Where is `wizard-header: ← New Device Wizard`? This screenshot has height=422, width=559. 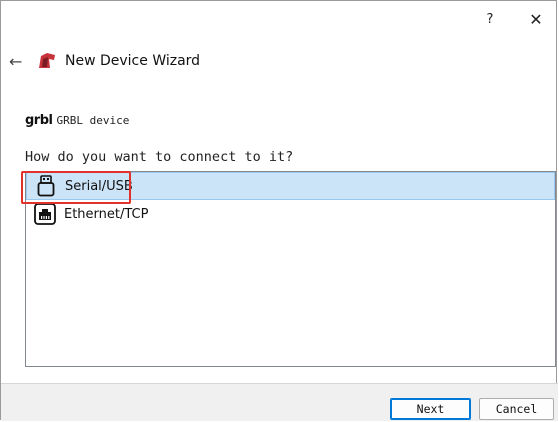
wizard-header: ← New Device Wizard is located at coordinates (104, 61).